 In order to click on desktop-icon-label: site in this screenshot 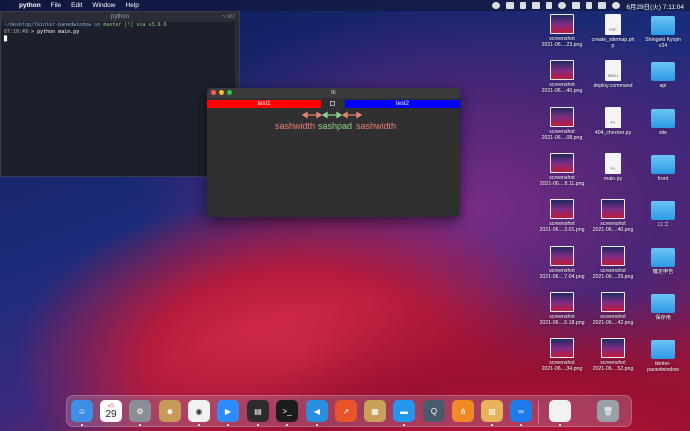, I will do `click(663, 133)`.